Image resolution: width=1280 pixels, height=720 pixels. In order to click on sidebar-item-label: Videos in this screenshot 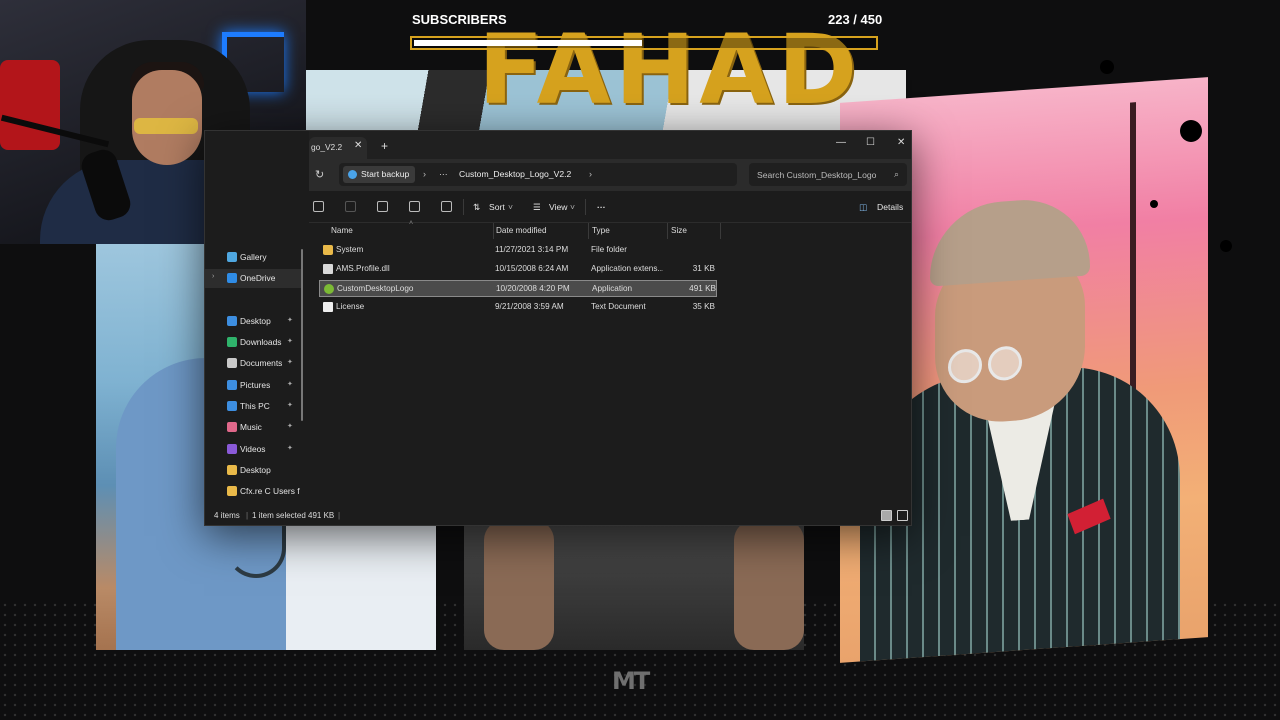, I will do `click(253, 449)`.